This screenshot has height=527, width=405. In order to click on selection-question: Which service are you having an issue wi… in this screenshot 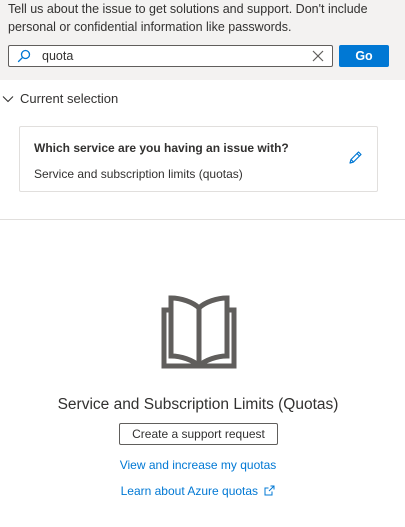, I will do `click(161, 148)`.